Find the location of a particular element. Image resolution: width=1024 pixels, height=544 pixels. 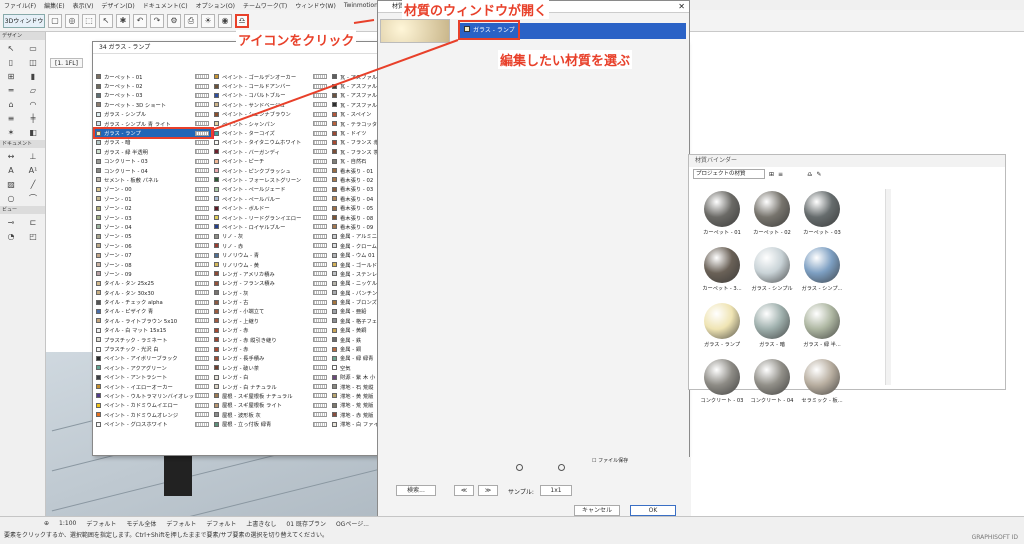

annotation-arrows is located at coordinates (335, 75).